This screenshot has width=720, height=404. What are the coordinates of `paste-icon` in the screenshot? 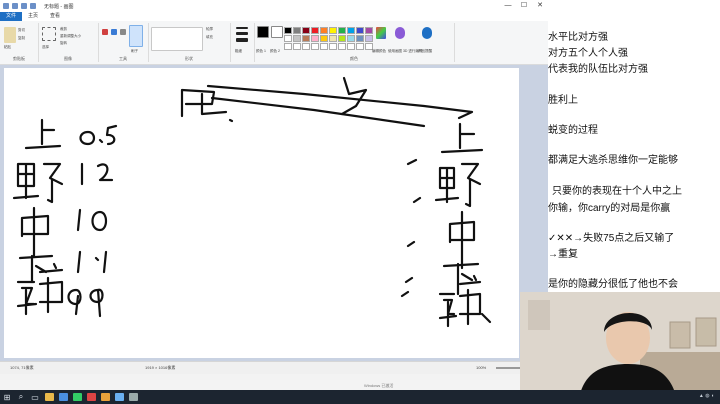 It's located at (10, 35).